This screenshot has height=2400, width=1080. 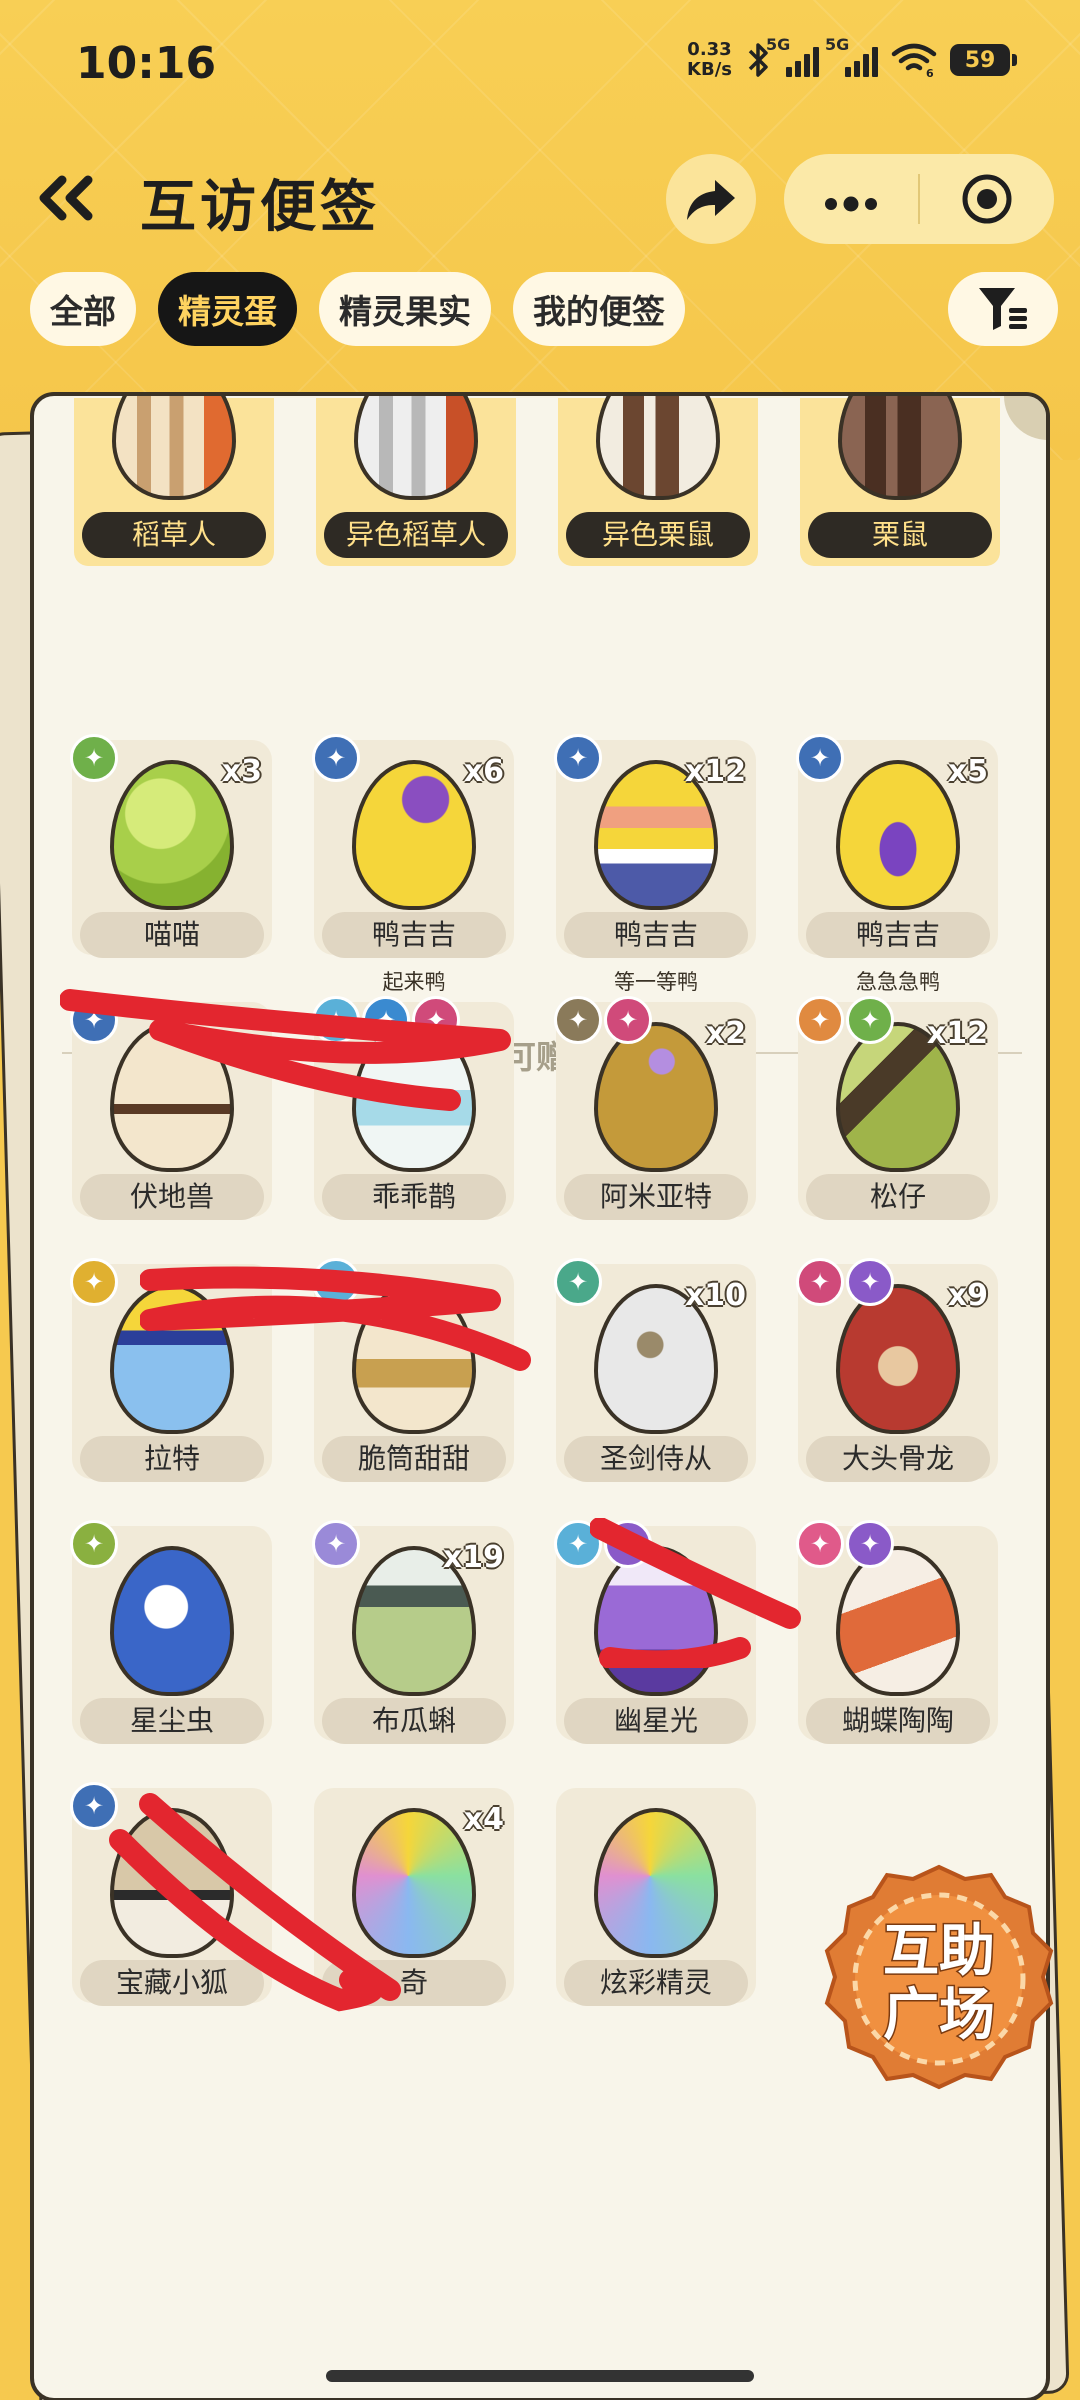 I want to click on egg-card: ✦ 星尘虫, so click(x=171, y=1633).